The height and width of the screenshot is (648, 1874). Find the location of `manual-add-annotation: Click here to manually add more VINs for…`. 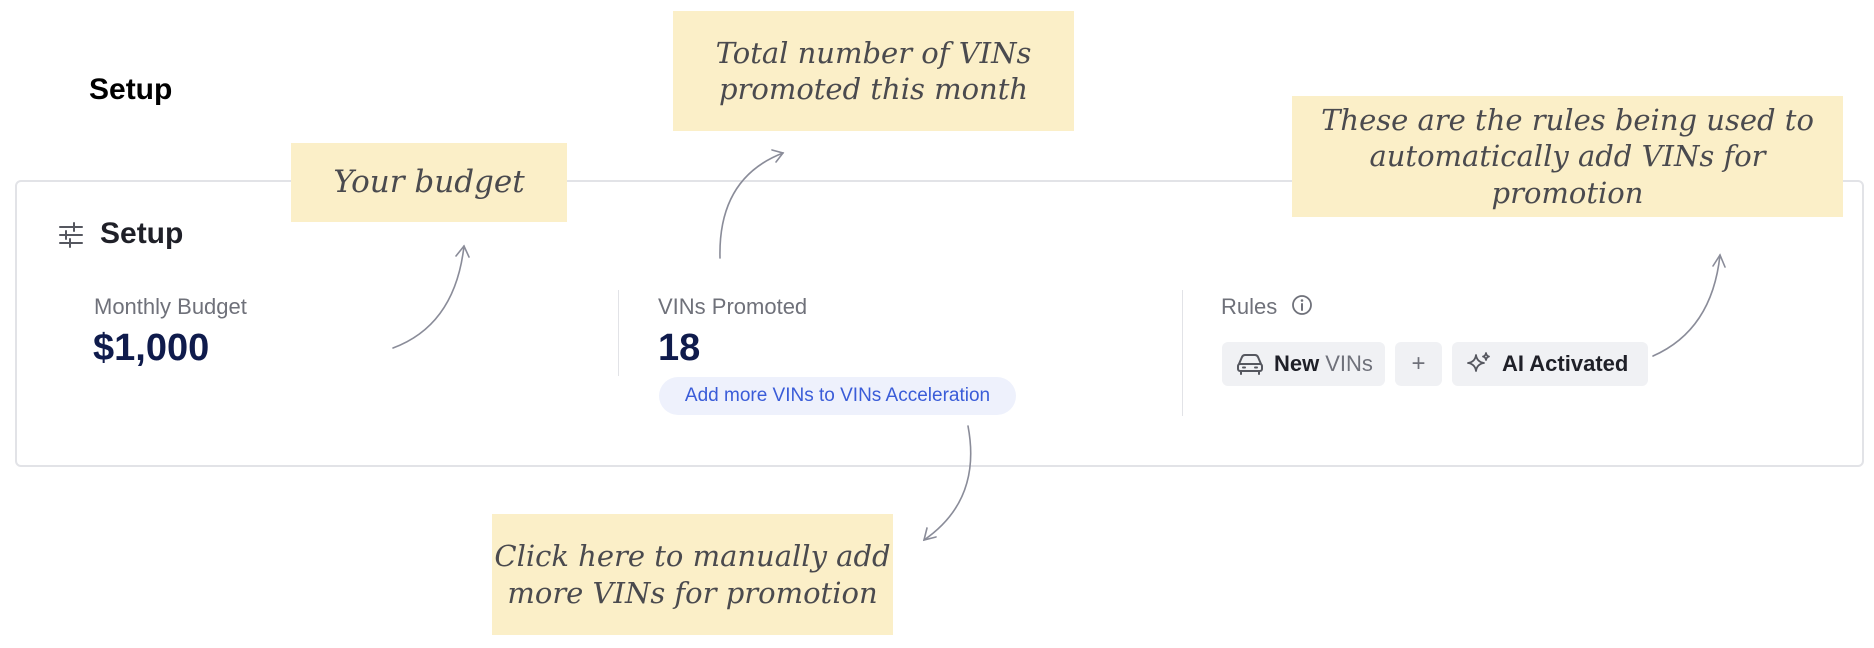

manual-add-annotation: Click here to manually add more VINs for… is located at coordinates (692, 574).